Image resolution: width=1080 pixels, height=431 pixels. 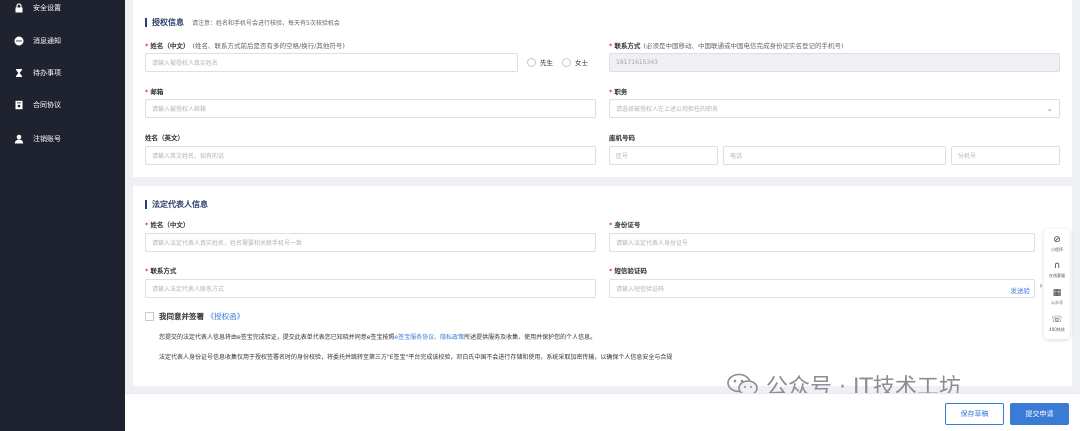 I want to click on authorization-letter-link: 《授权函》, so click(x=226, y=316).